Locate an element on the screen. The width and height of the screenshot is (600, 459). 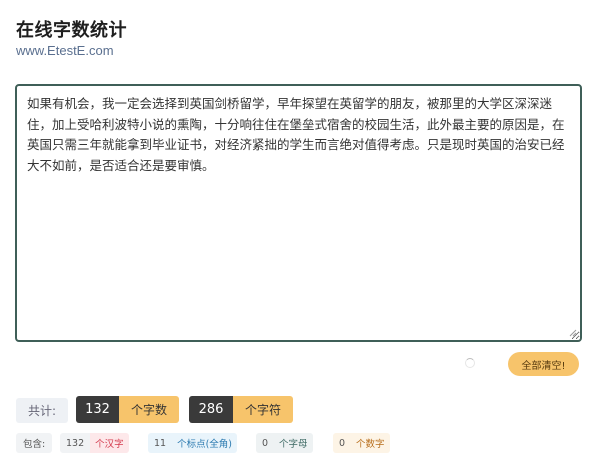
punct-count-tag: 11 个标点(全角) is located at coordinates (193, 443).